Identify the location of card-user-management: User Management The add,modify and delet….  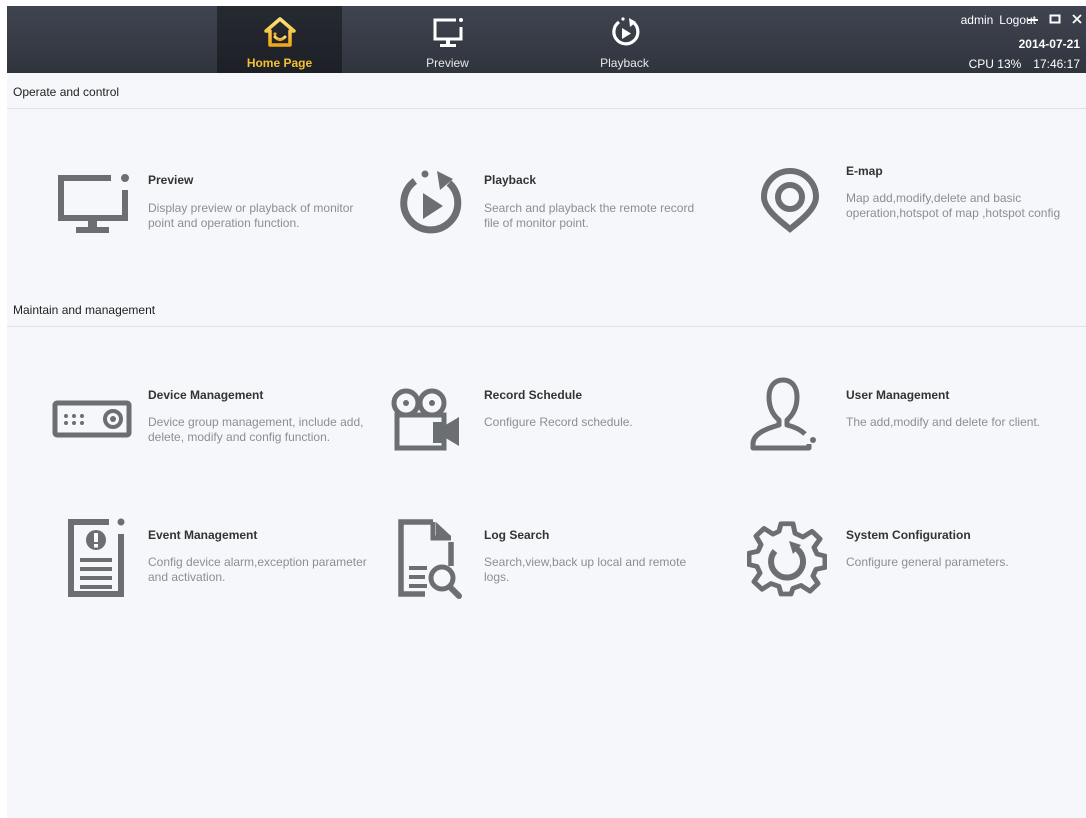
(912, 424).